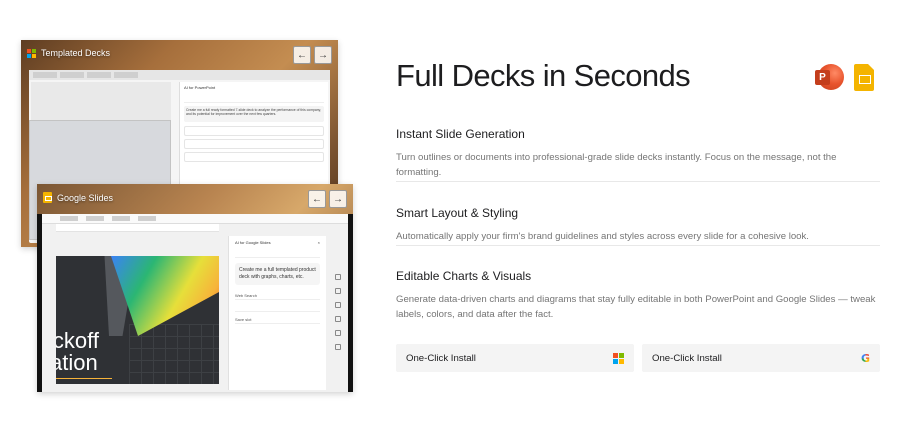 The height and width of the screenshot is (430, 900). What do you see at coordinates (195, 219) in the screenshot?
I see `slides-toolbar` at bounding box center [195, 219].